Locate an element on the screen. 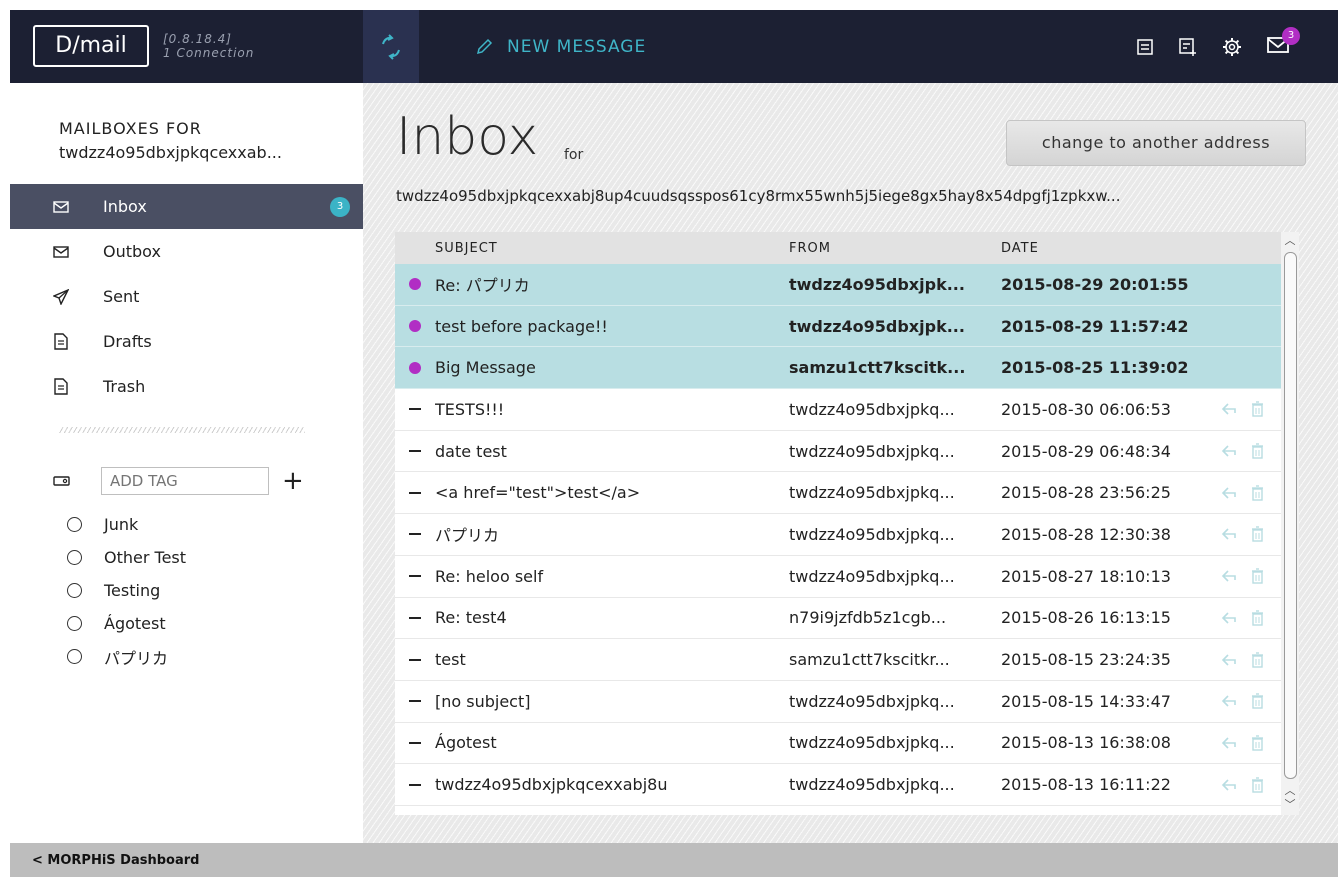 The height and width of the screenshot is (877, 1338). change-address-button: change to another address is located at coordinates (1156, 143).